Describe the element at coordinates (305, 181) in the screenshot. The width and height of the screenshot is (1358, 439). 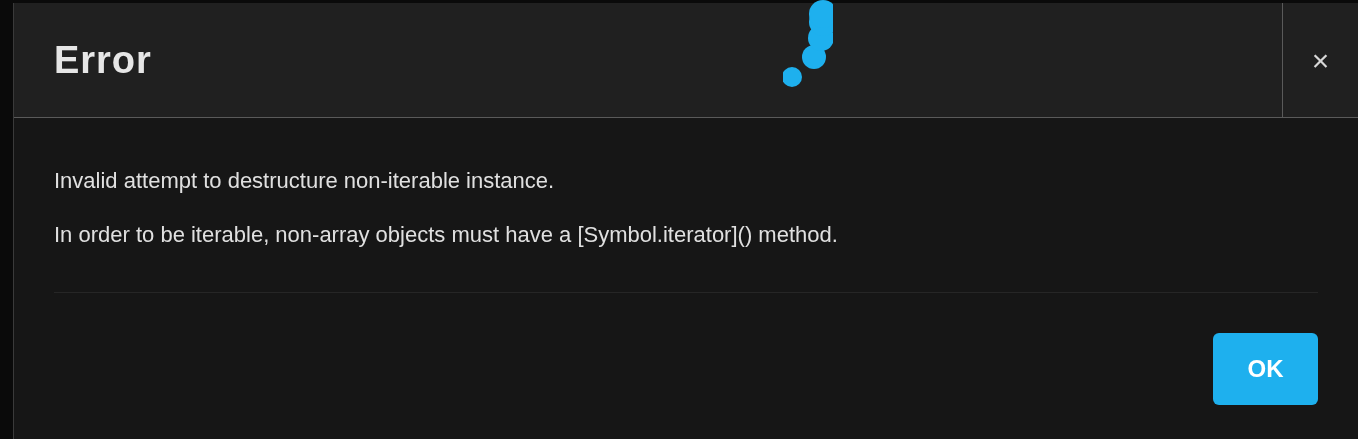
I see `error-message: Invalid attempt to destructure non-iterable instance.` at that location.